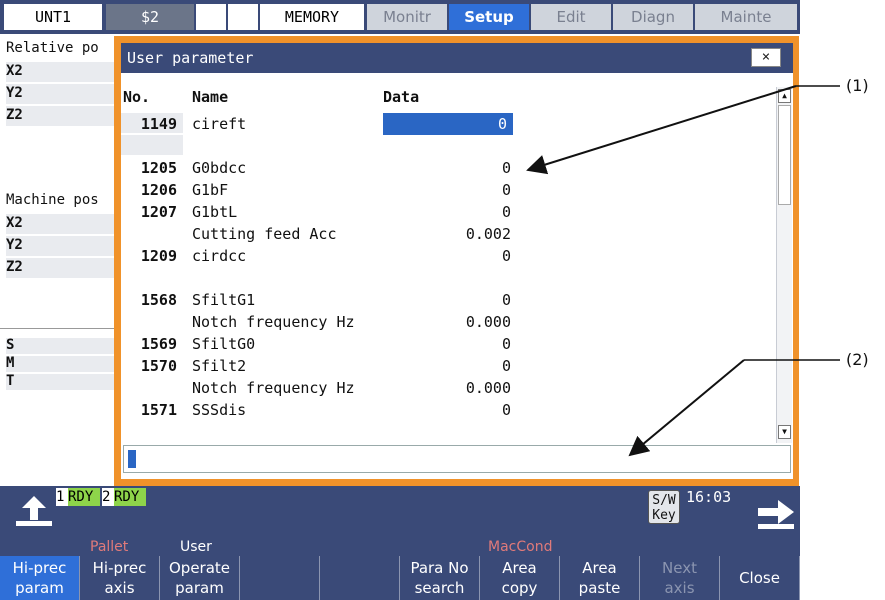  I want to click on softkey-3-blank, so click(280, 578).